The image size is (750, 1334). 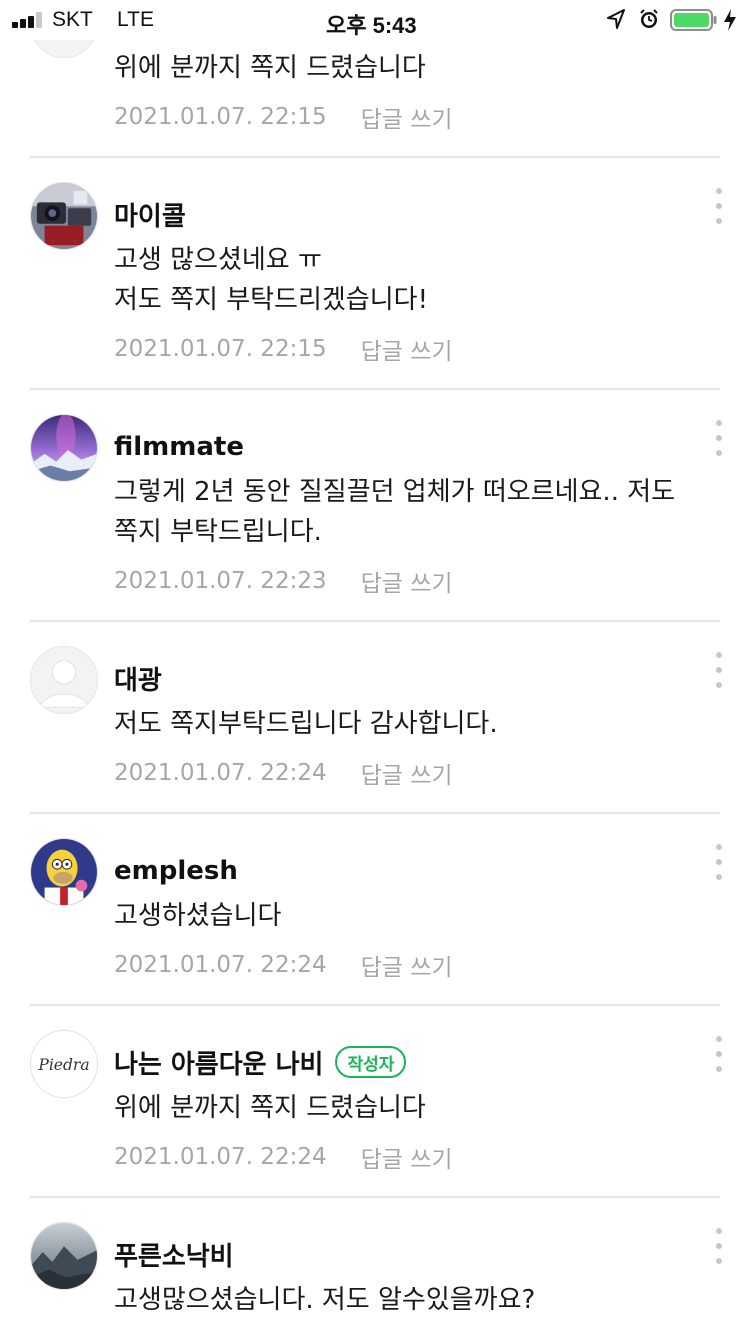 I want to click on signal-strength-icon, so click(x=29, y=20).